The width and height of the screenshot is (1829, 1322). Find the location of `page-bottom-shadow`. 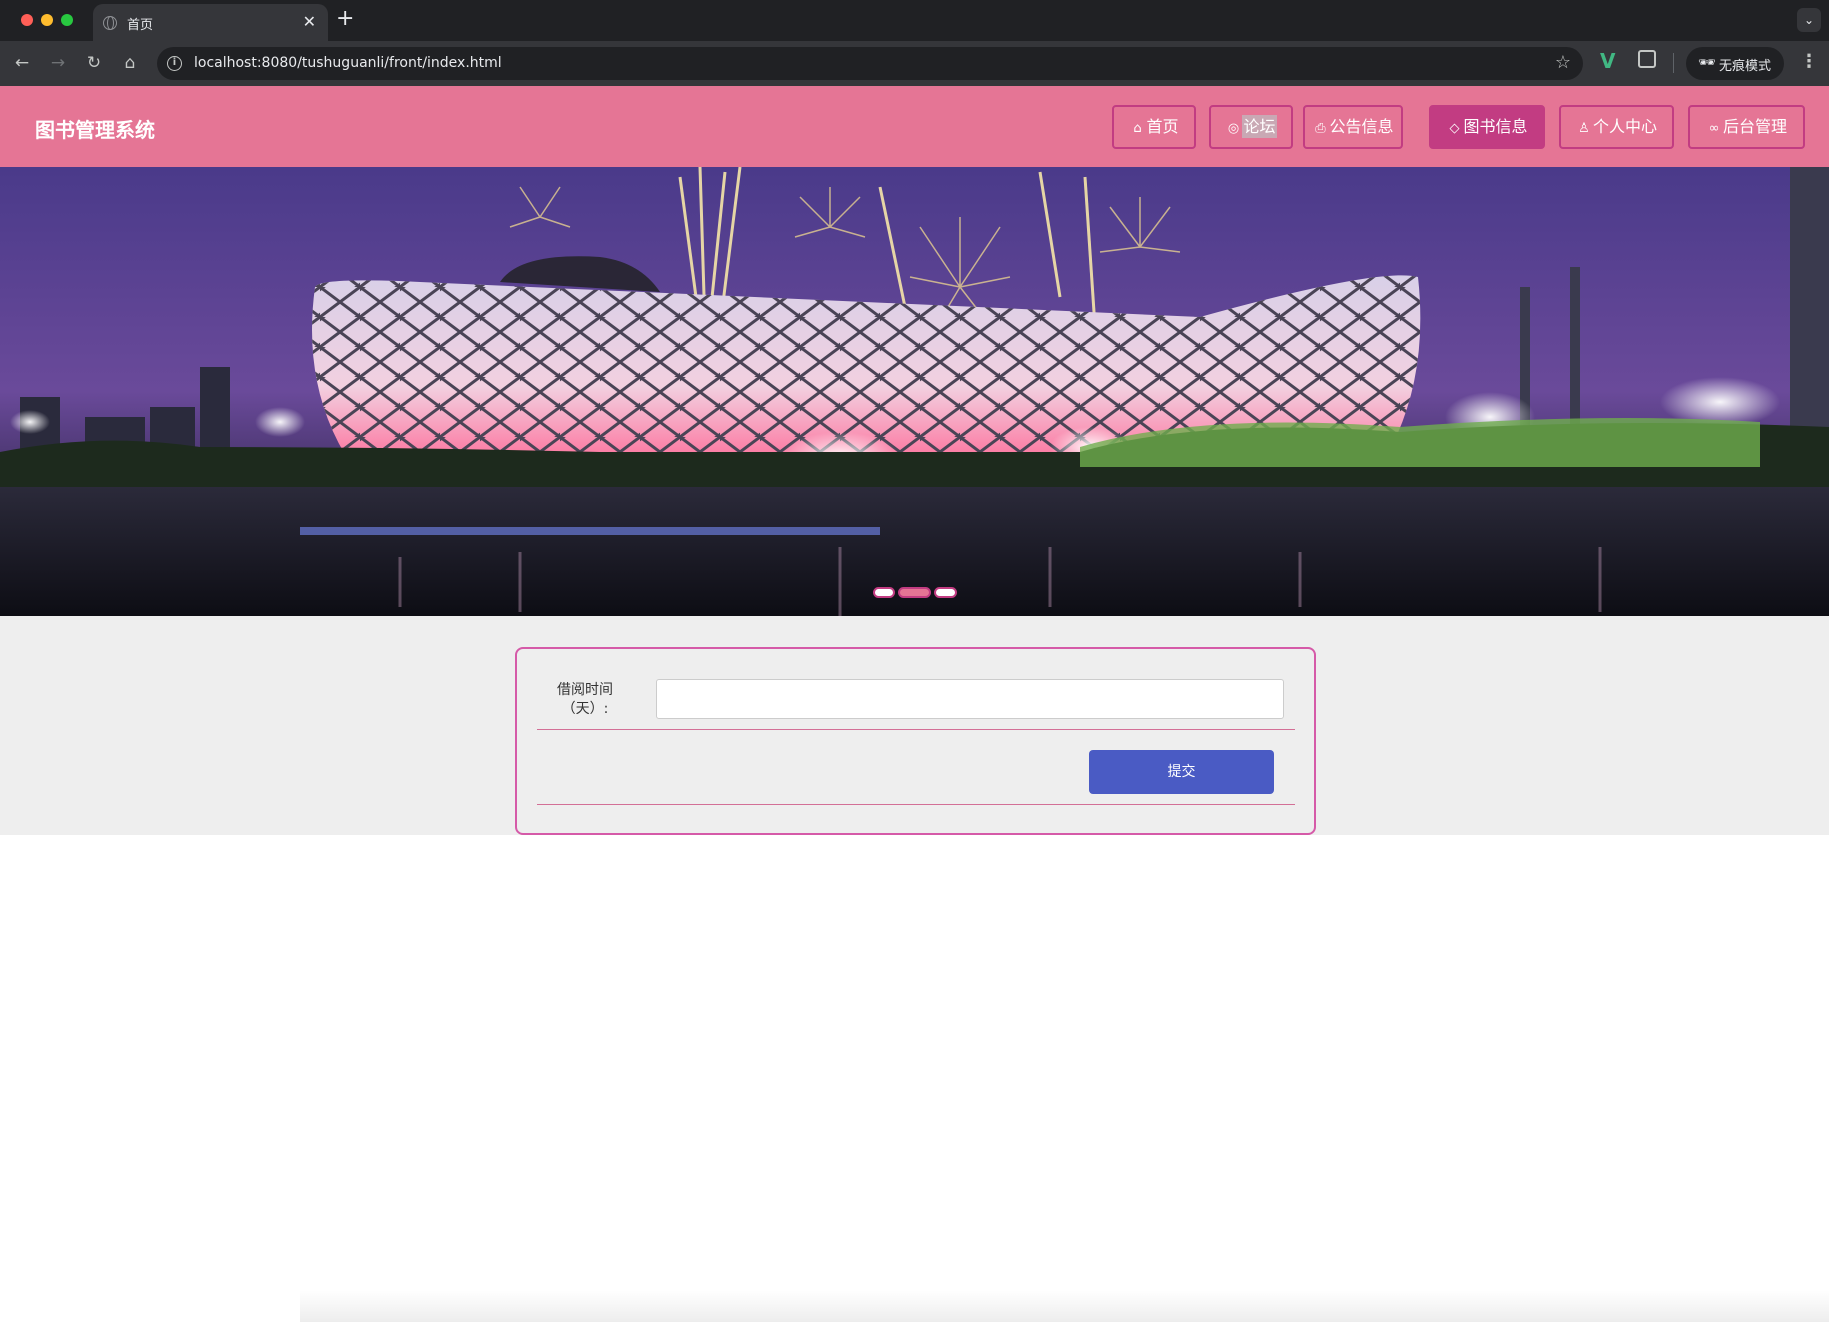

page-bottom-shadow is located at coordinates (1064, 1306).